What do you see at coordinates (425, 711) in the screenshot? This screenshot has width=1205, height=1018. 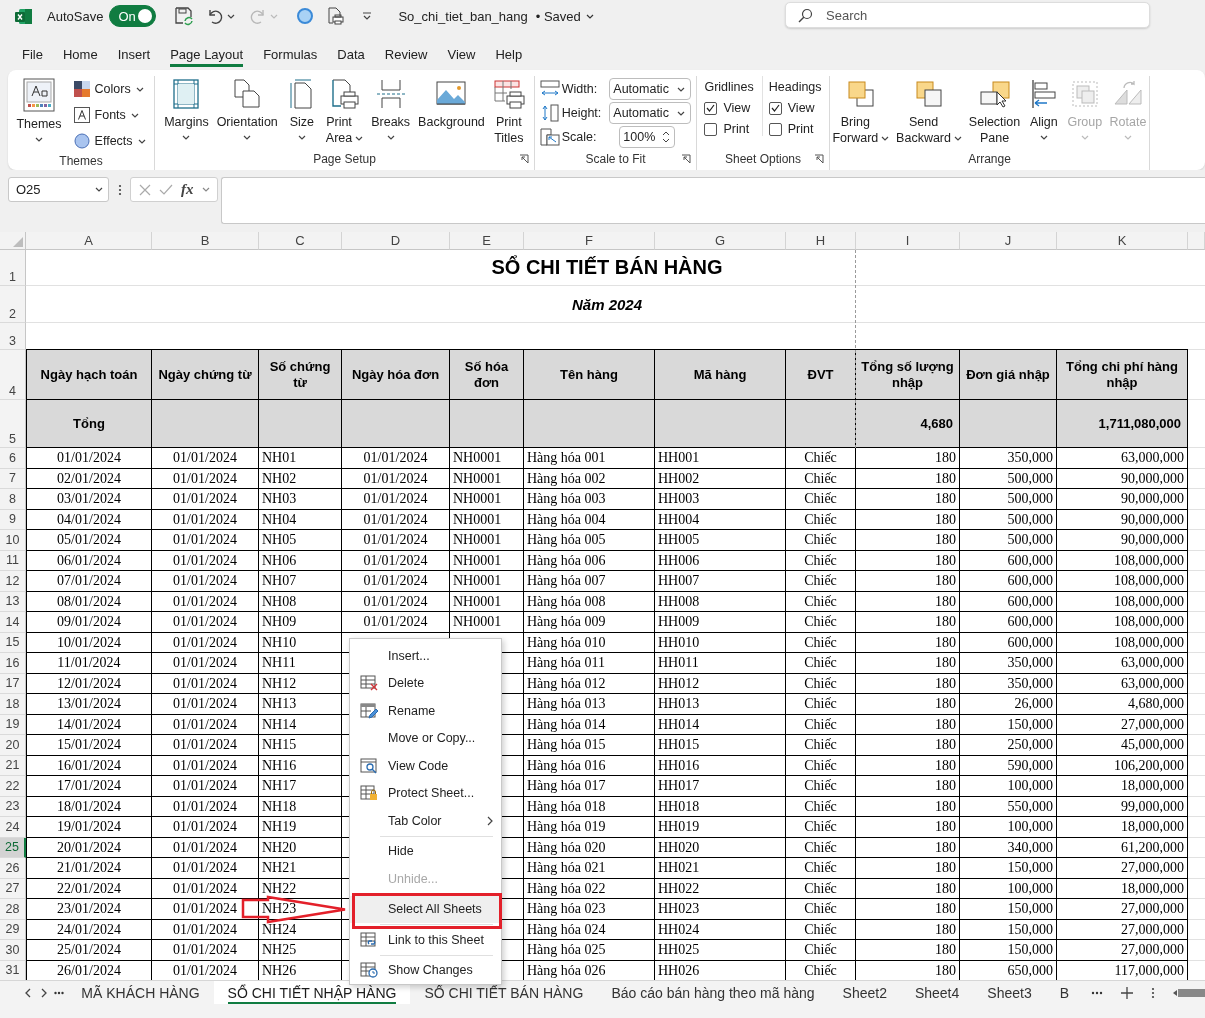 I see `menu-item: Rename` at bounding box center [425, 711].